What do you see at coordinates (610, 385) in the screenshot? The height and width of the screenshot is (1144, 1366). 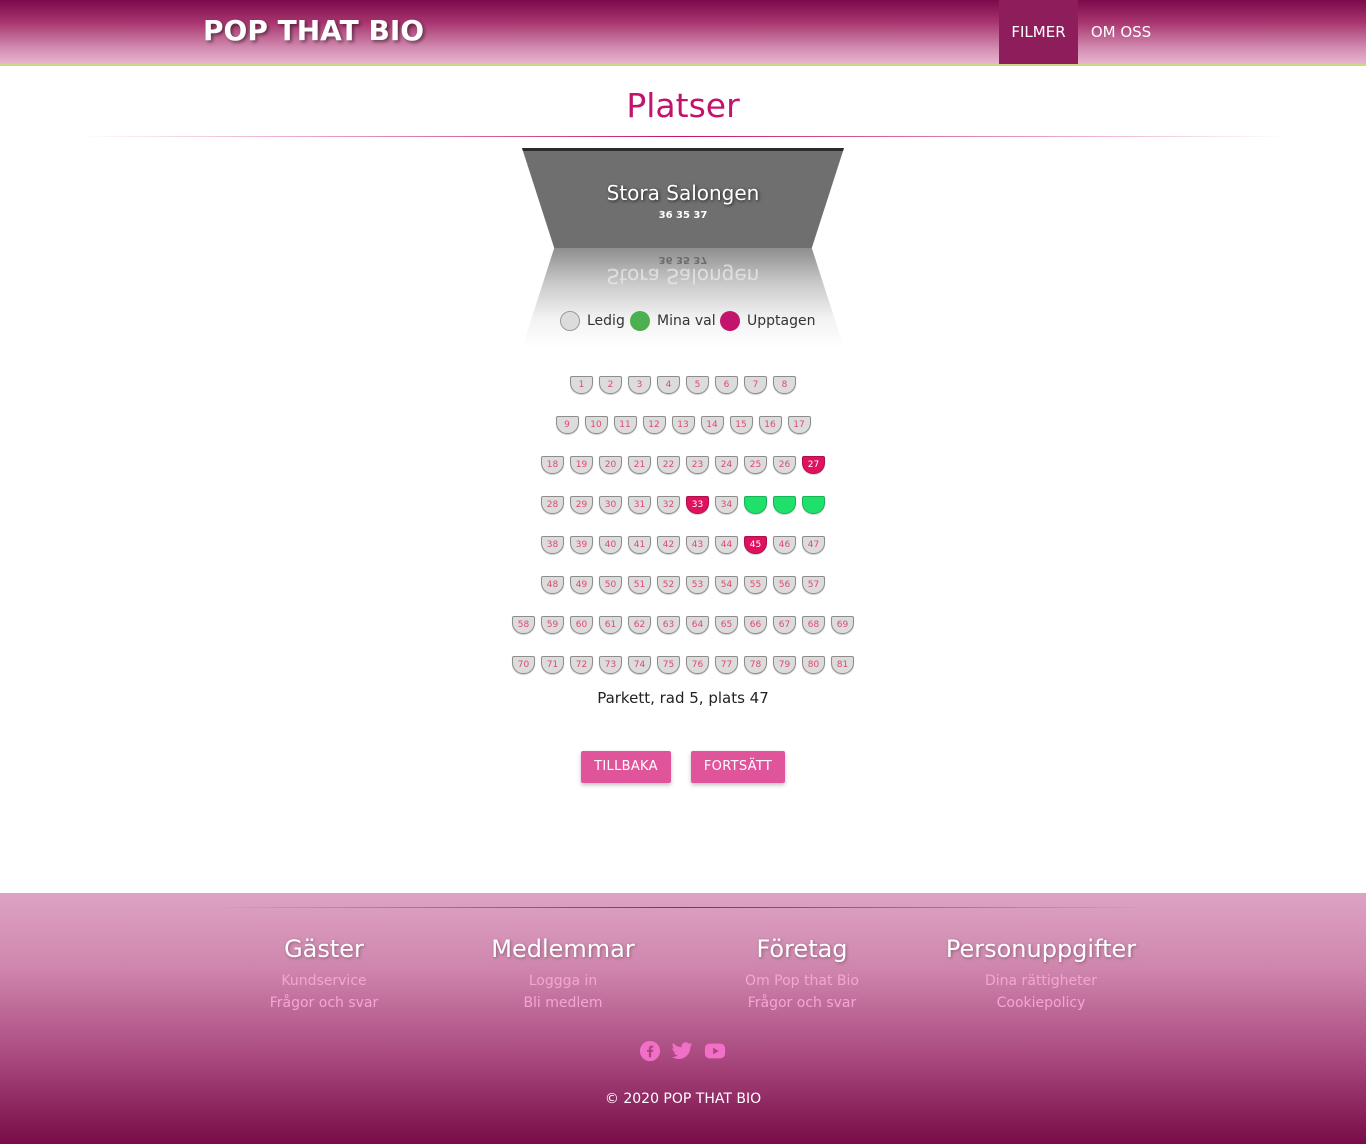 I see `seat-2: 2` at bounding box center [610, 385].